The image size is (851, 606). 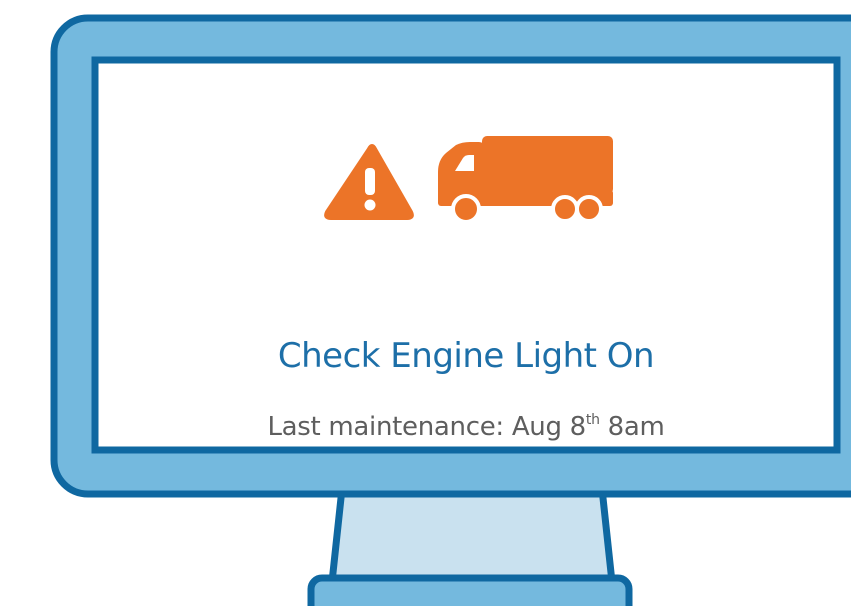 What do you see at coordinates (470, 590) in the screenshot?
I see `monitor-stand-base` at bounding box center [470, 590].